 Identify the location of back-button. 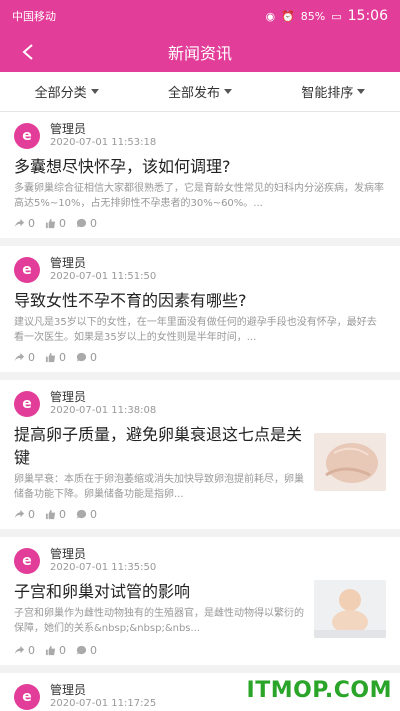
(28, 52).